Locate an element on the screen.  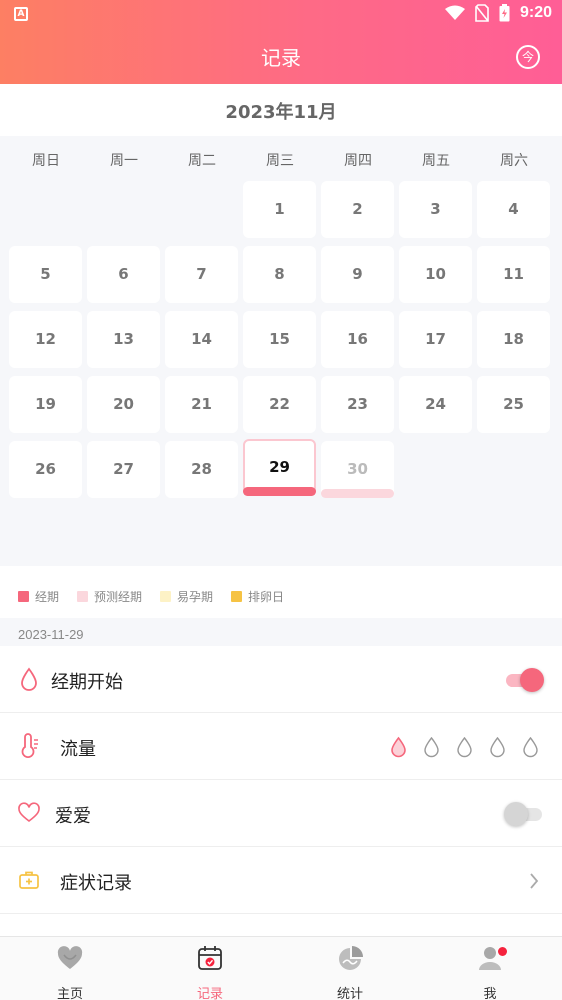
calendar-day-today: 29 is located at coordinates (279, 467).